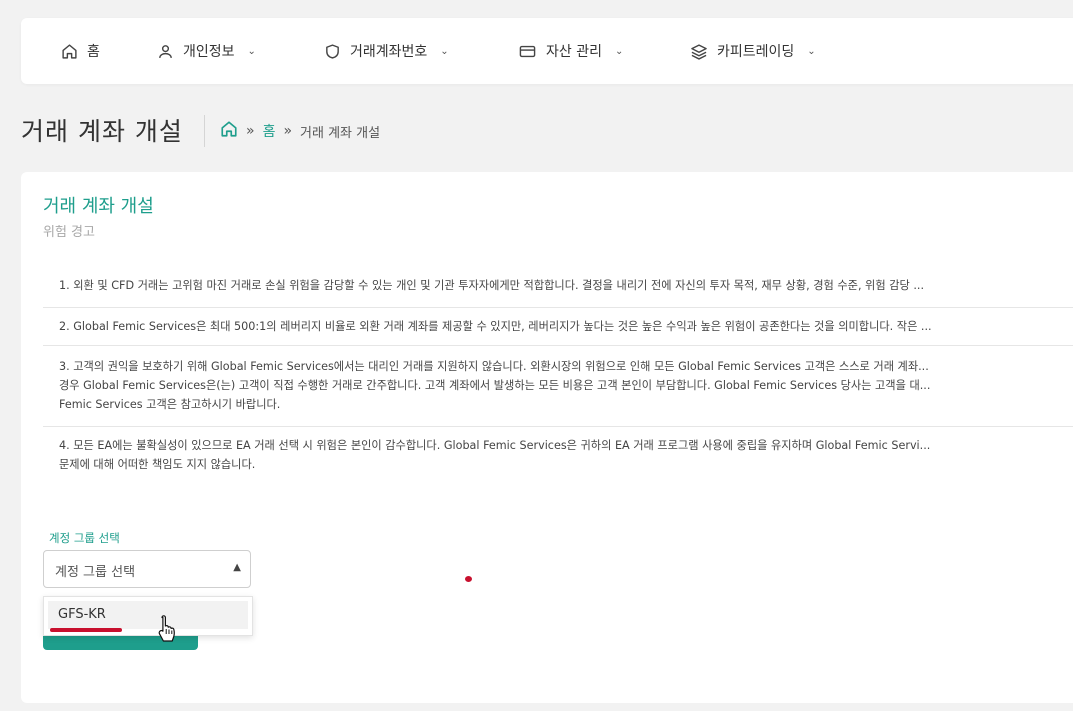  I want to click on nav-label-trading-account: 거래계좌번호, so click(389, 52).